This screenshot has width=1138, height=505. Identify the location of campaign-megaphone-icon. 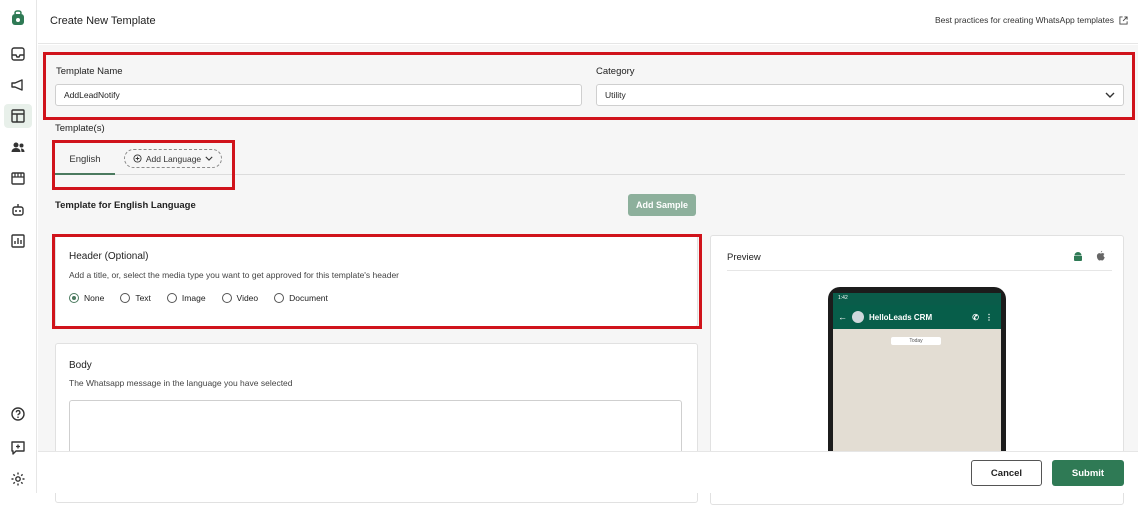
(18, 85).